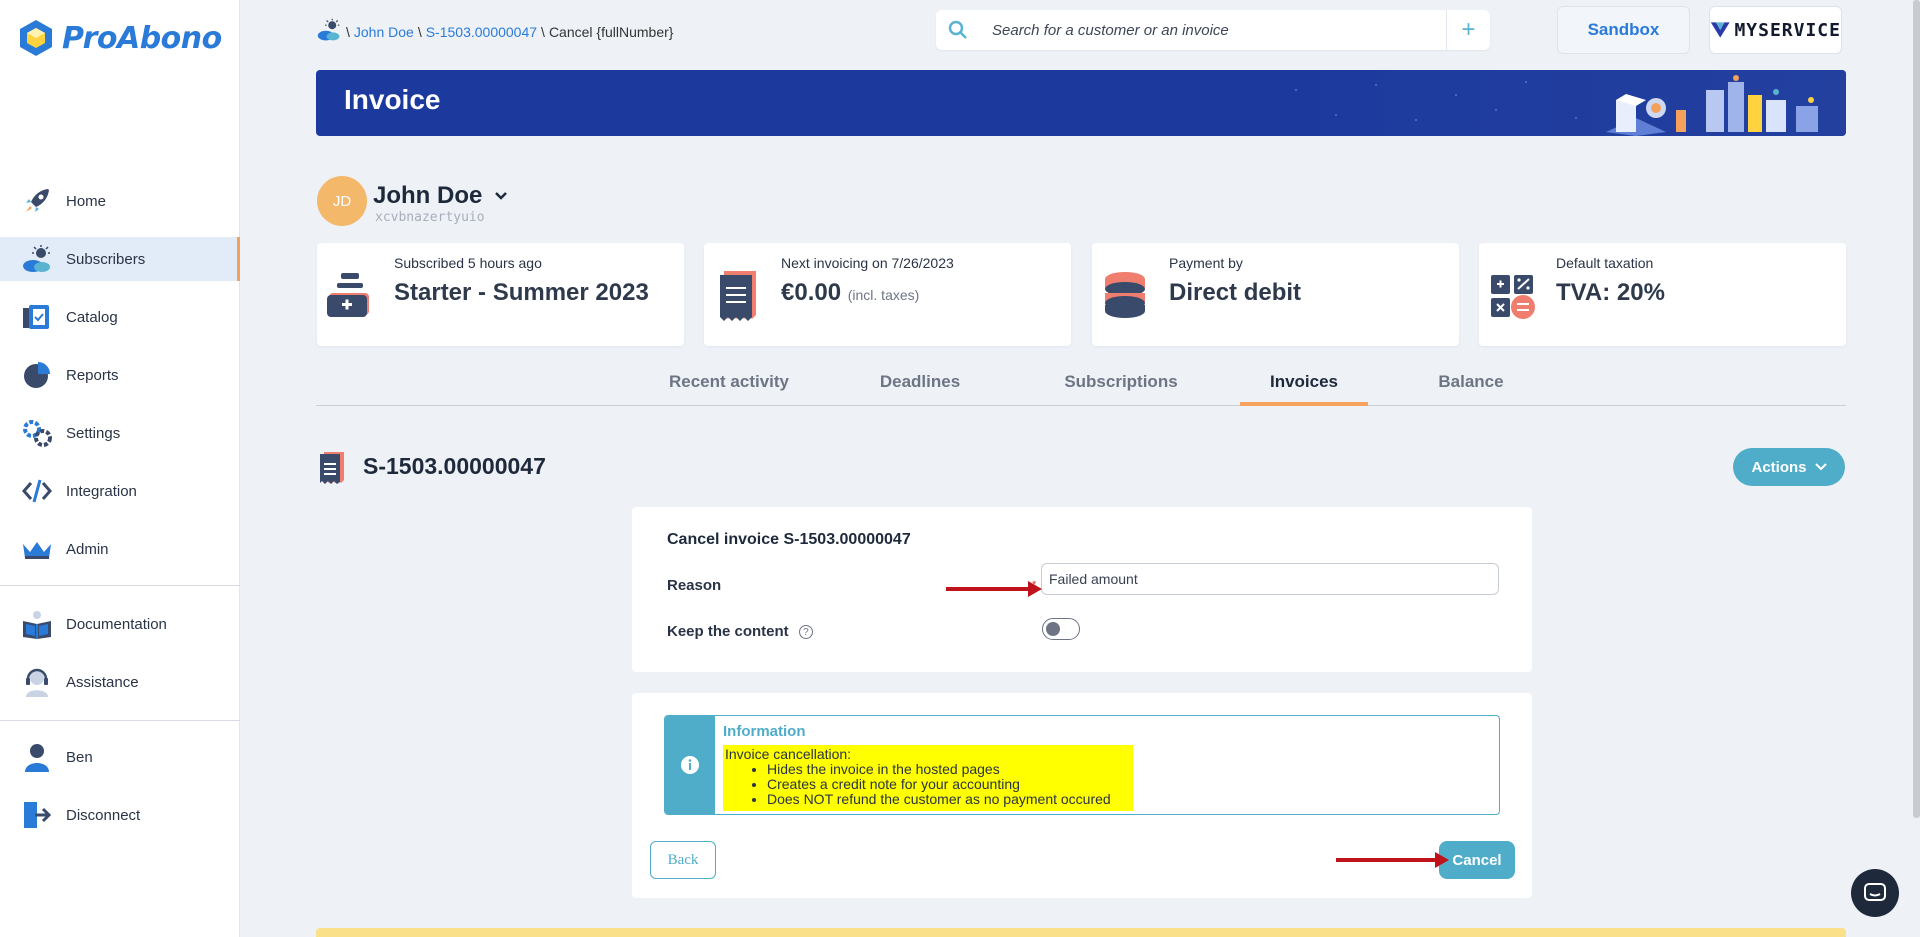 The image size is (1920, 937). I want to click on tab-deadlines: Deadlines, so click(920, 382).